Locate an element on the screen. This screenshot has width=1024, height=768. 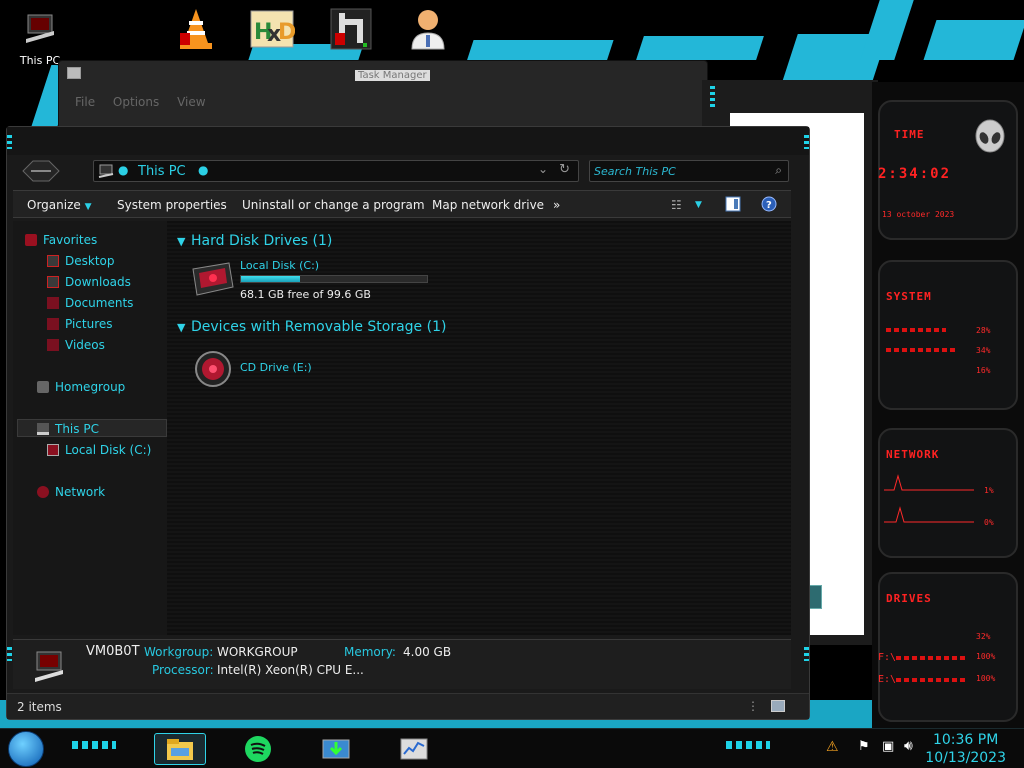
action-center-flag-icon: ⚑ is located at coordinates (864, 746).